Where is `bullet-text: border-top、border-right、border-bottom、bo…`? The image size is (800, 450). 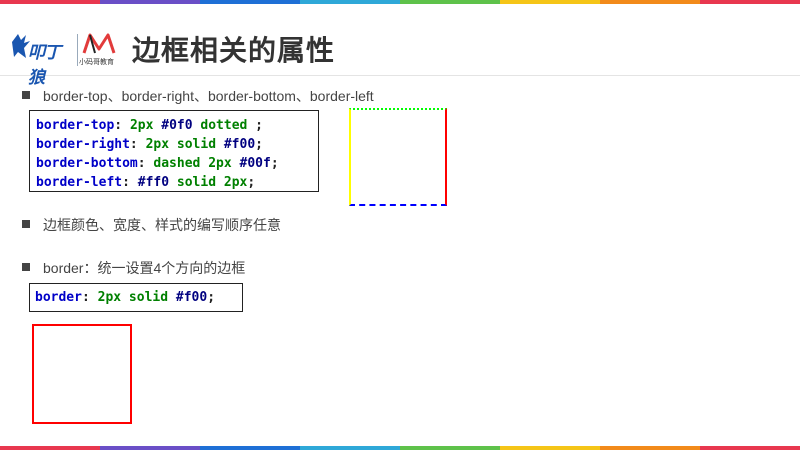 bullet-text: border-top、border-right、border-bottom、bo… is located at coordinates (208, 96).